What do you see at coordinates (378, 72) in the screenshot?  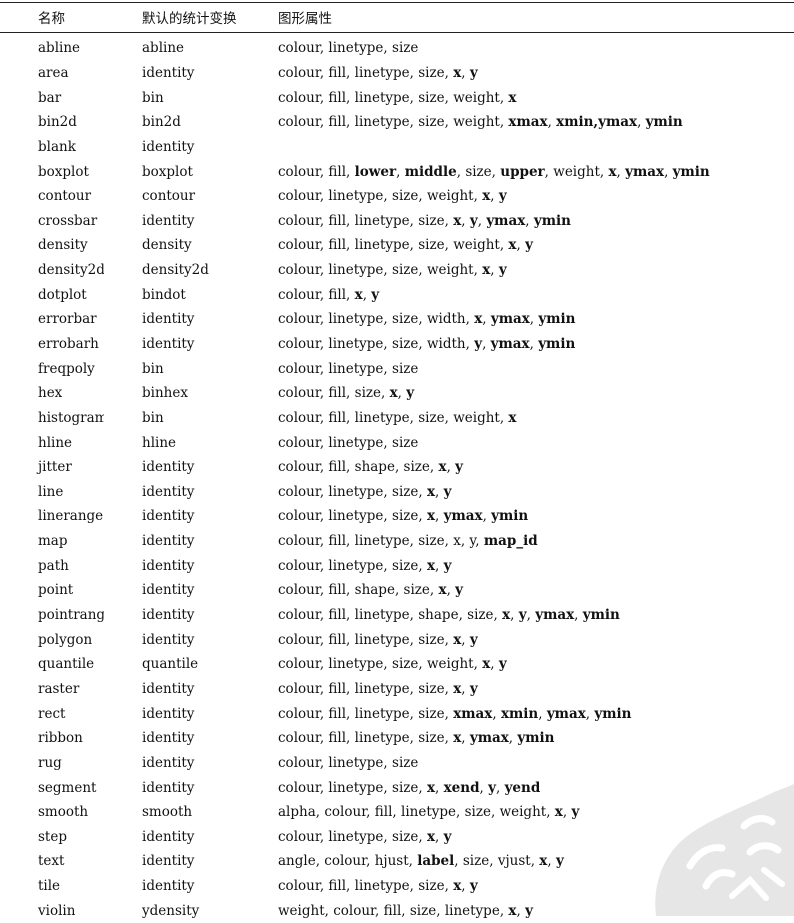 I see `aesthetics-list: colour, fill, linetype, size, x, y` at bounding box center [378, 72].